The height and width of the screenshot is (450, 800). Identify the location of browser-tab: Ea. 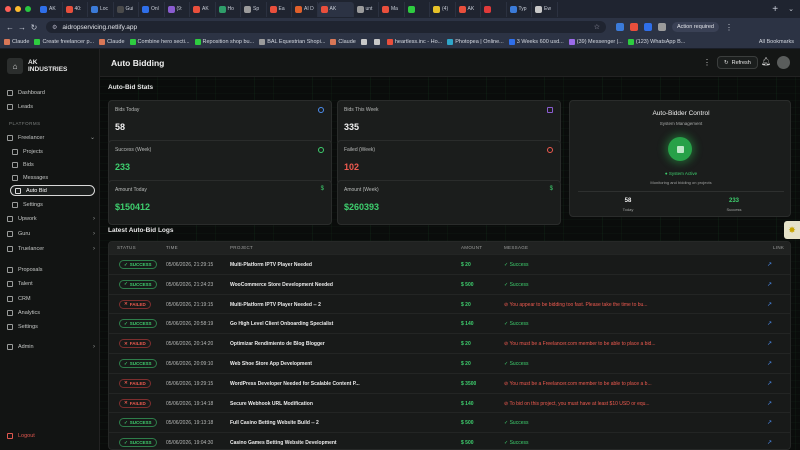
(279, 9).